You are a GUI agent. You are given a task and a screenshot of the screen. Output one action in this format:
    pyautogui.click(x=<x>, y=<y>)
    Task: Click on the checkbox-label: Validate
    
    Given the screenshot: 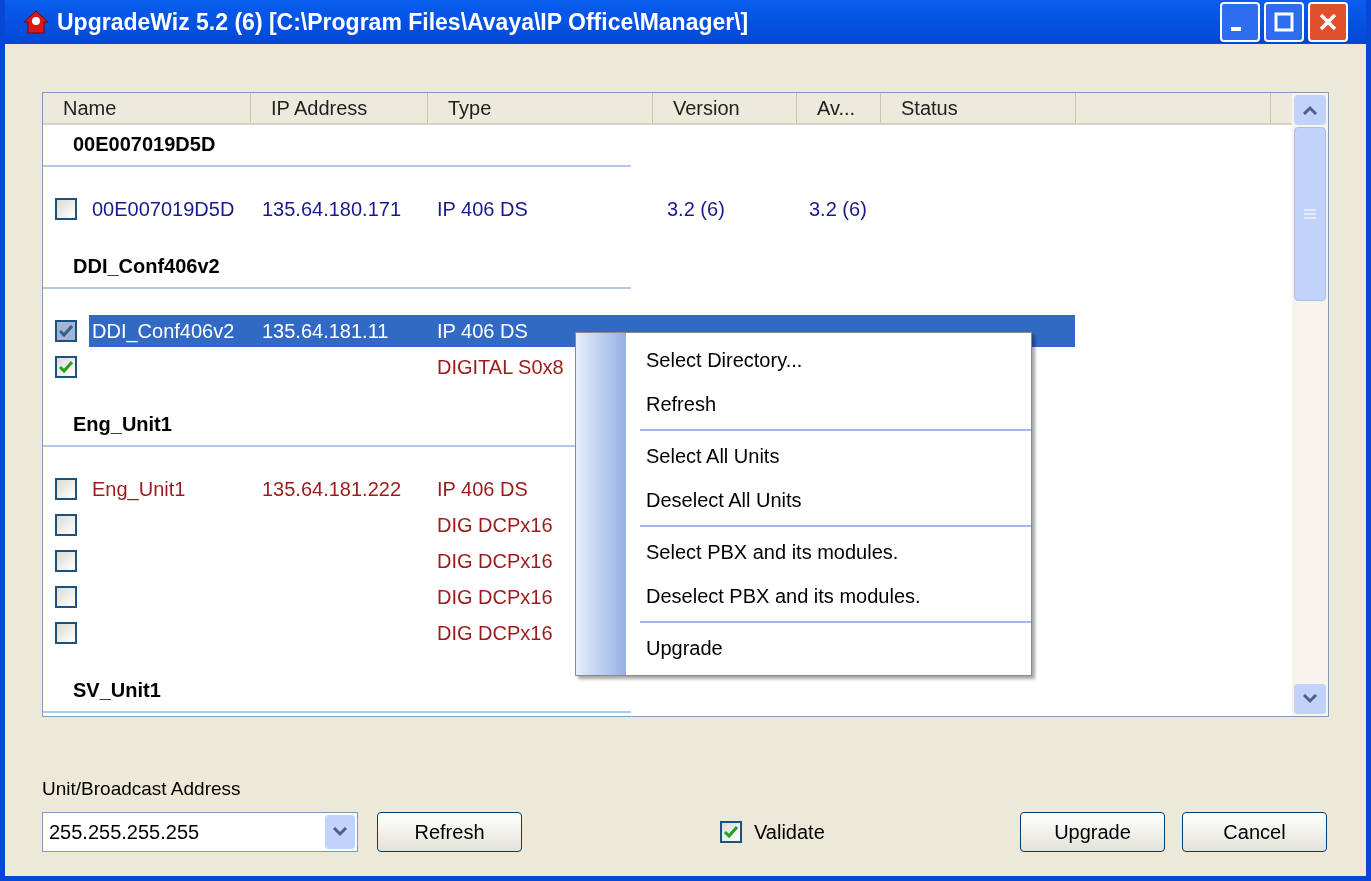 What is the action you would take?
    pyautogui.click(x=789, y=832)
    